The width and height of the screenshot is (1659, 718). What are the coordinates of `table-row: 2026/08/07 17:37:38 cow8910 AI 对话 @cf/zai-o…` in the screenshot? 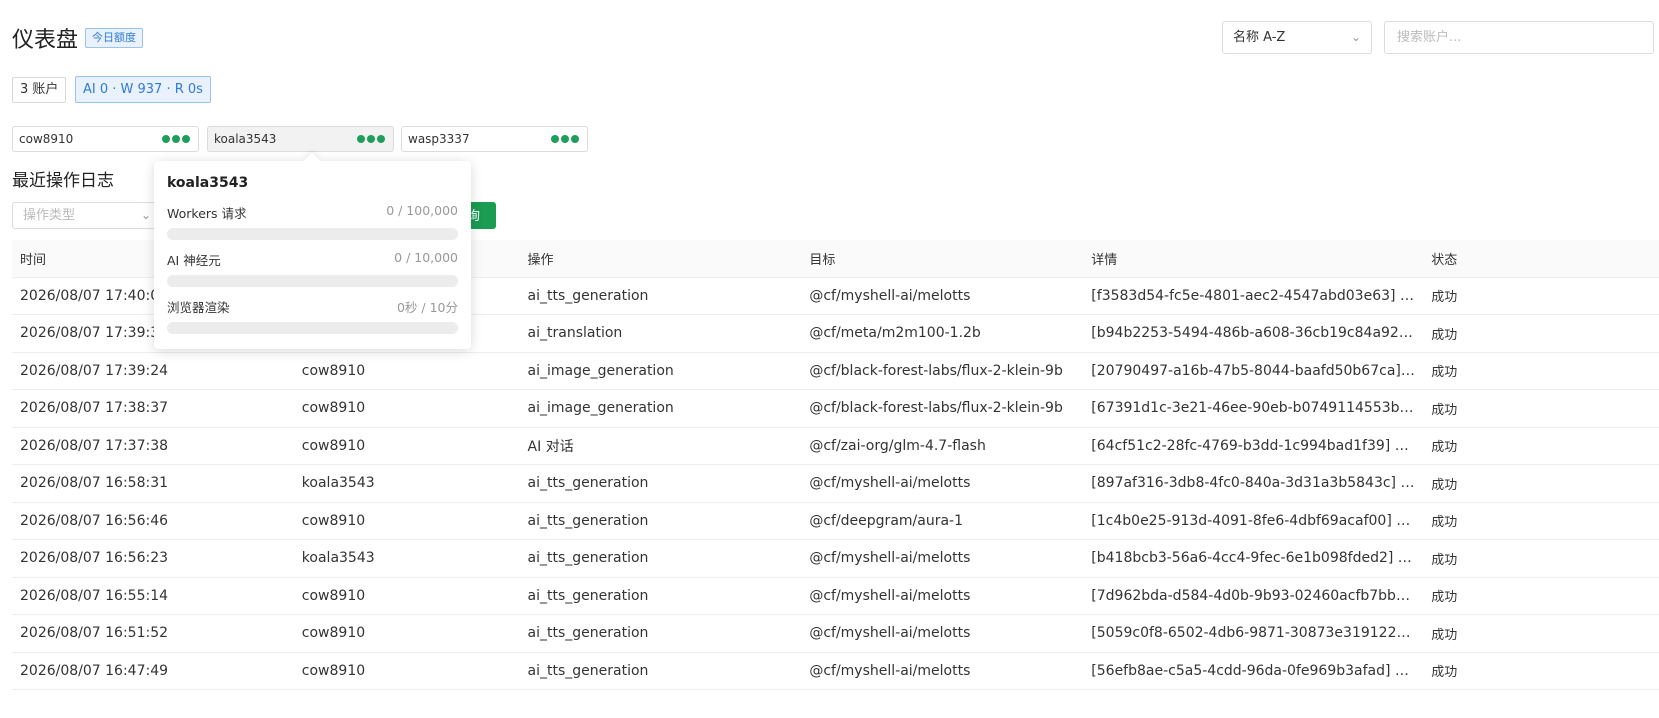 It's located at (835, 446).